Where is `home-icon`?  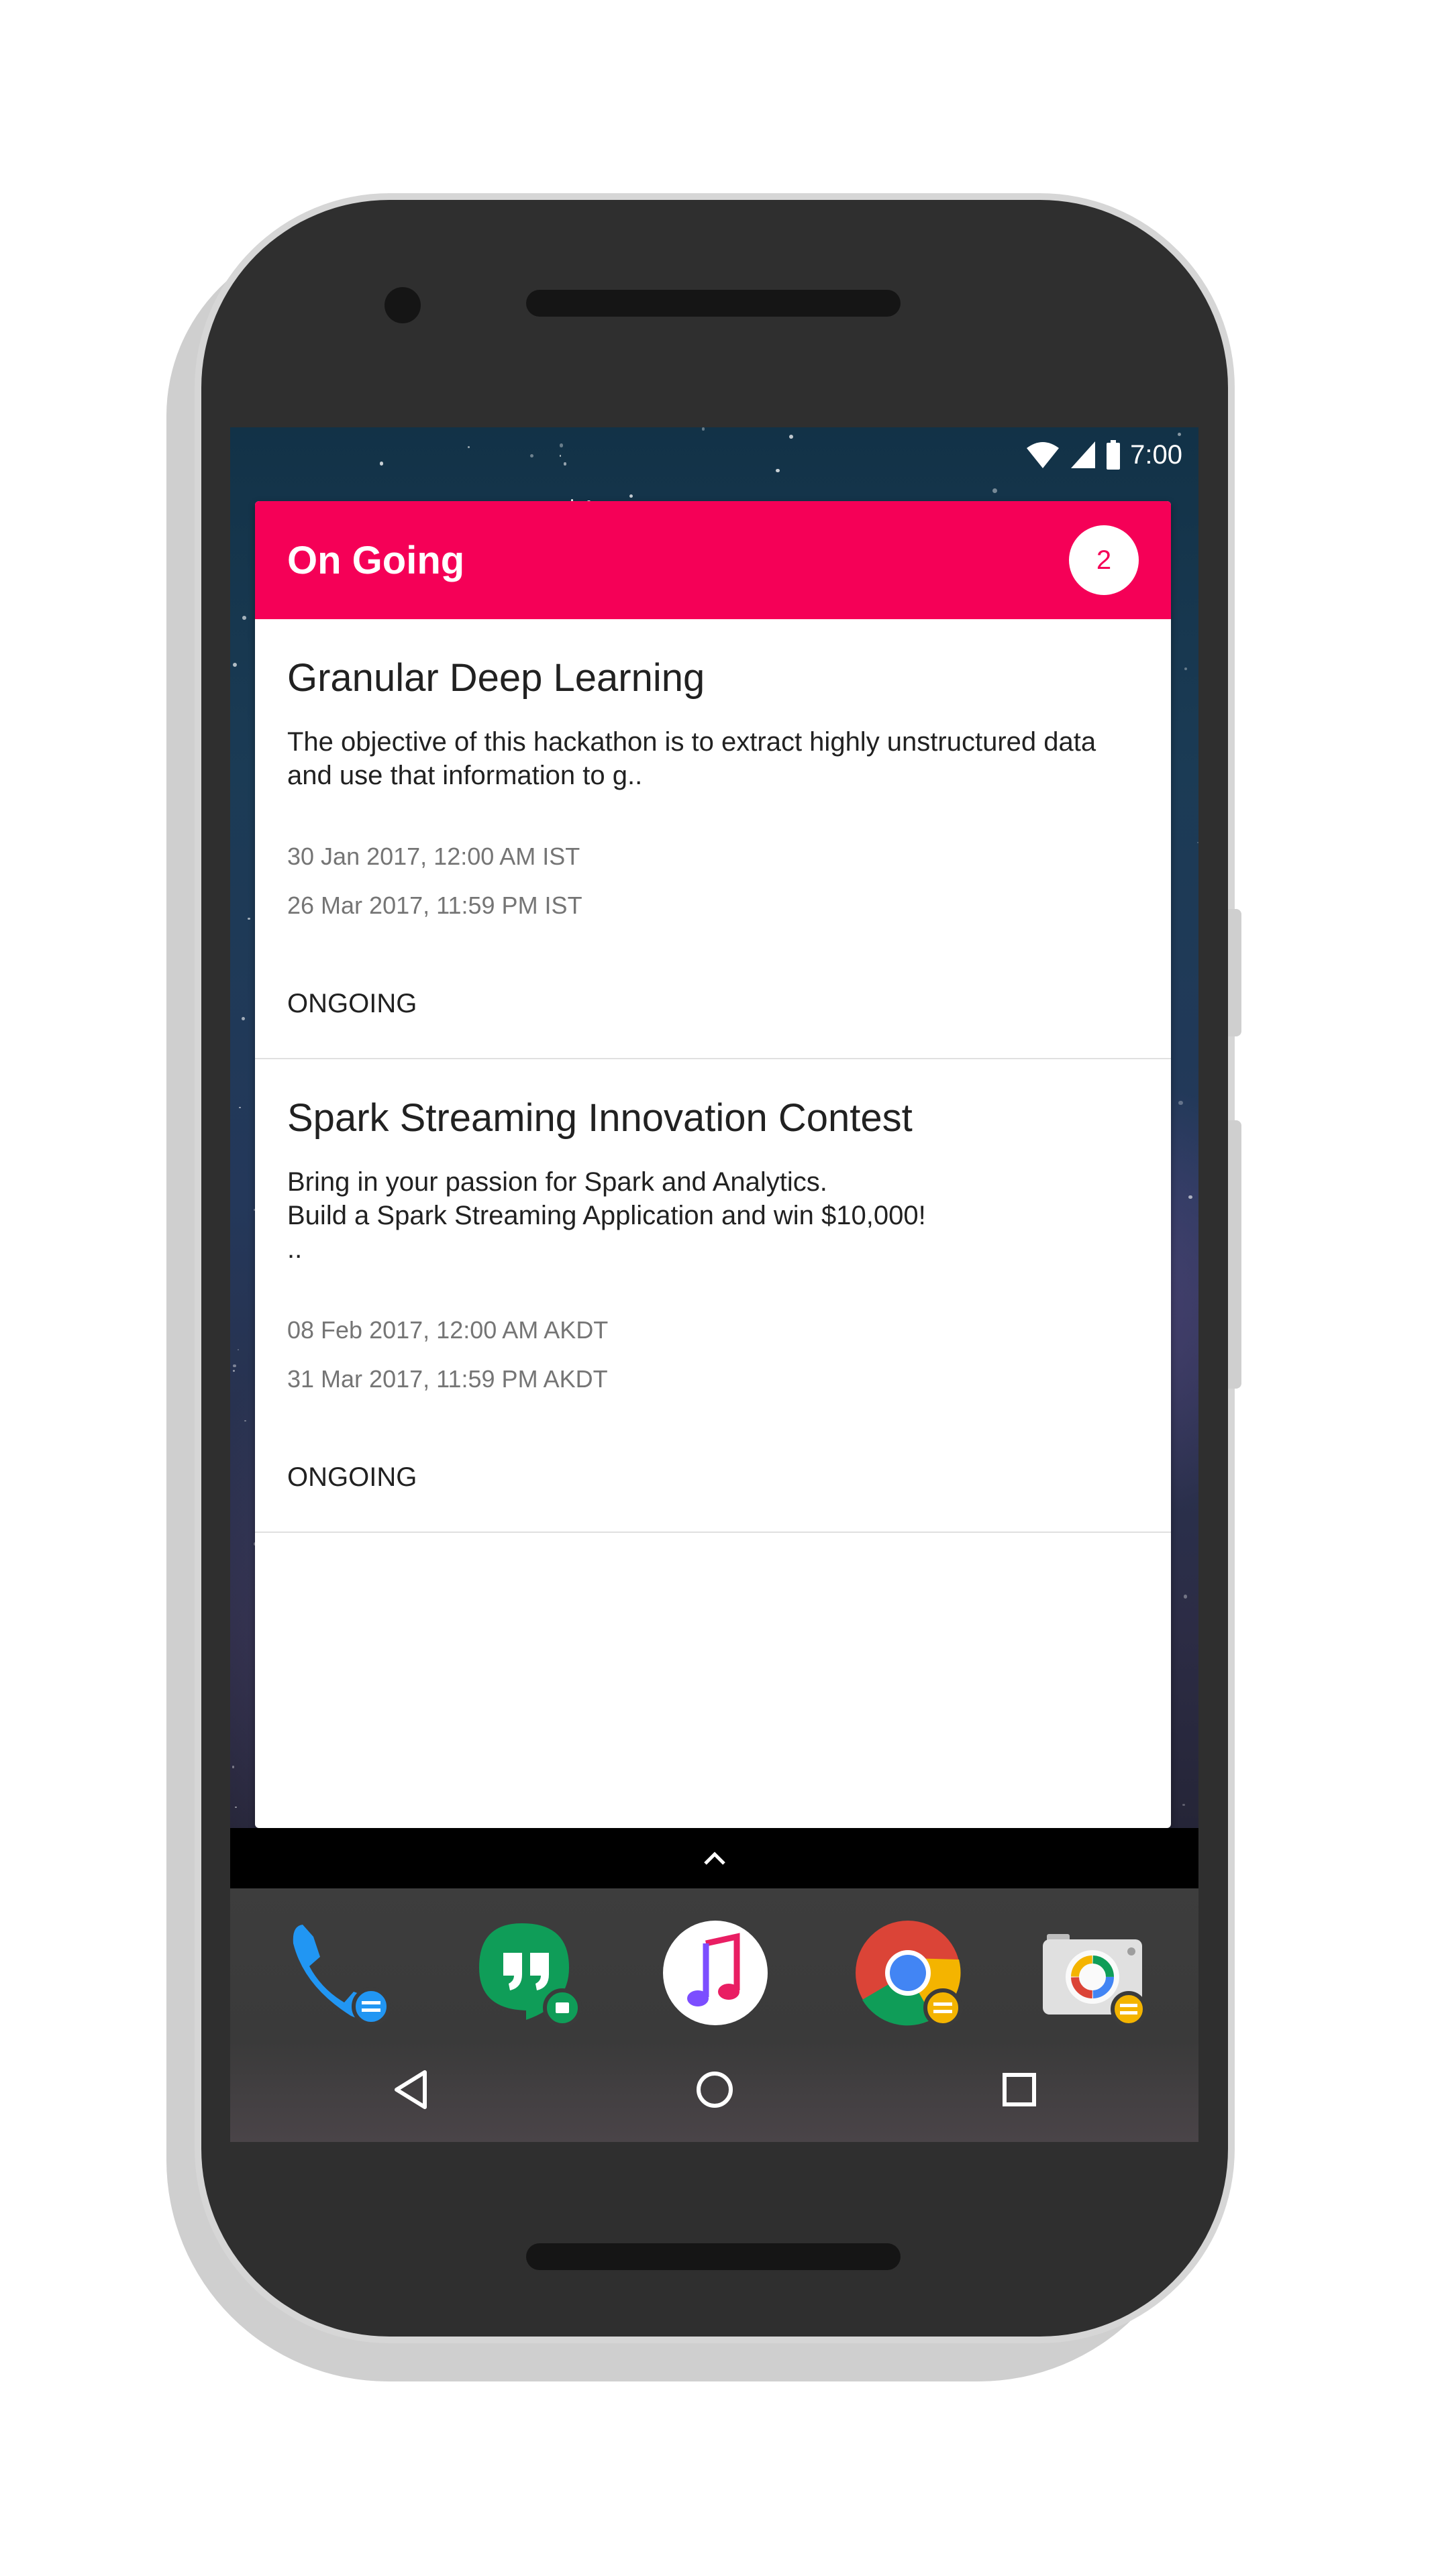 home-icon is located at coordinates (715, 2090).